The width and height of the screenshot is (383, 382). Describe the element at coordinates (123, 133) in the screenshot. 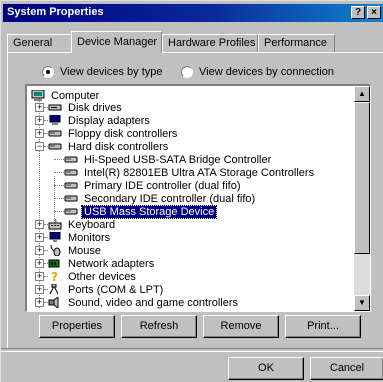

I see `tree-item-label: Floppy disk controllers` at that location.